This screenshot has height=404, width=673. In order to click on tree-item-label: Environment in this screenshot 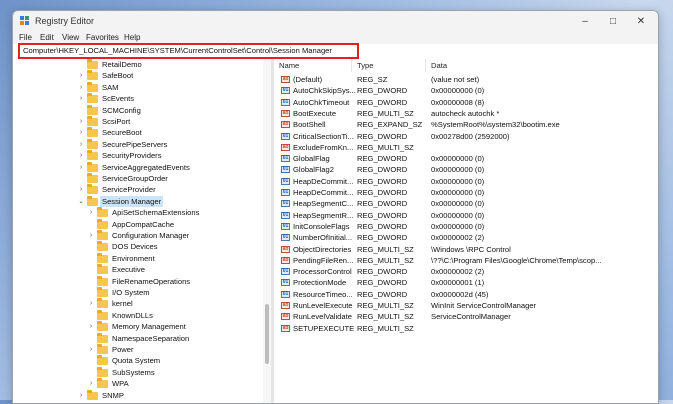, I will do `click(133, 258)`.